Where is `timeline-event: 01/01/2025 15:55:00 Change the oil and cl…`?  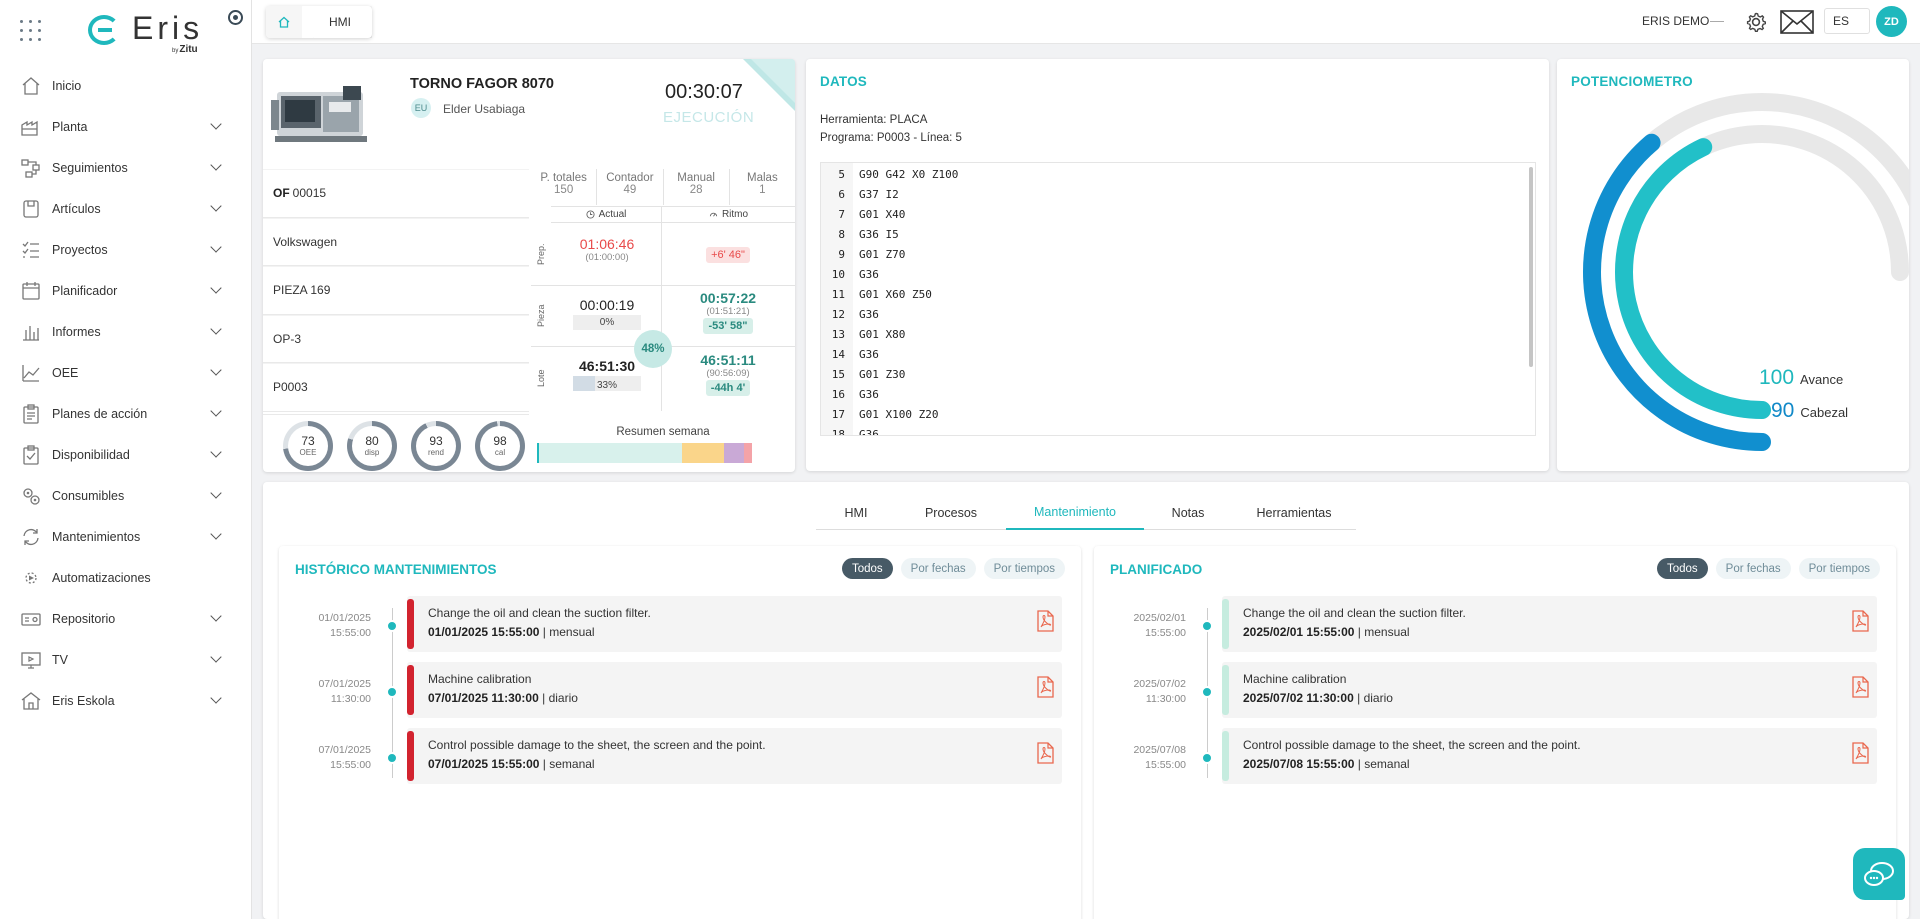
timeline-event: 01/01/2025 15:55:00 Change the oil and cl… is located at coordinates (680, 624).